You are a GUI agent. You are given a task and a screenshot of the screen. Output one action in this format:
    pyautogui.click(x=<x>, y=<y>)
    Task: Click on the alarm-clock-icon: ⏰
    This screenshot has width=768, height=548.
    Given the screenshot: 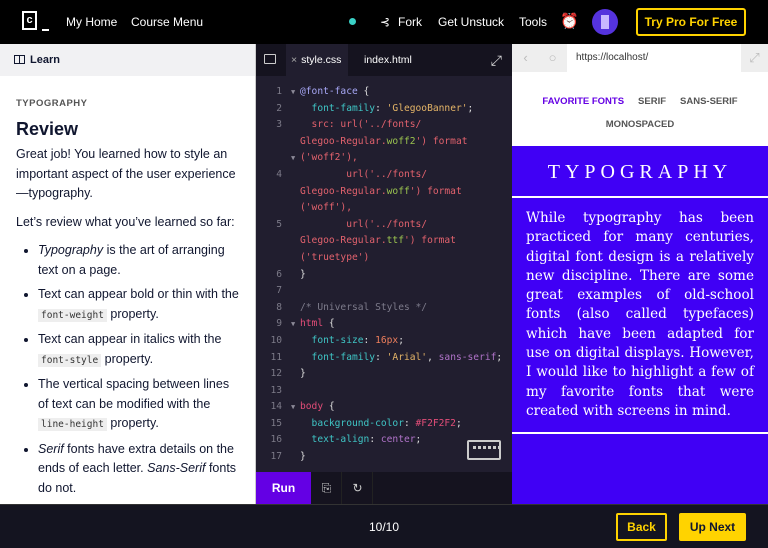 What is the action you would take?
    pyautogui.click(x=569, y=21)
    